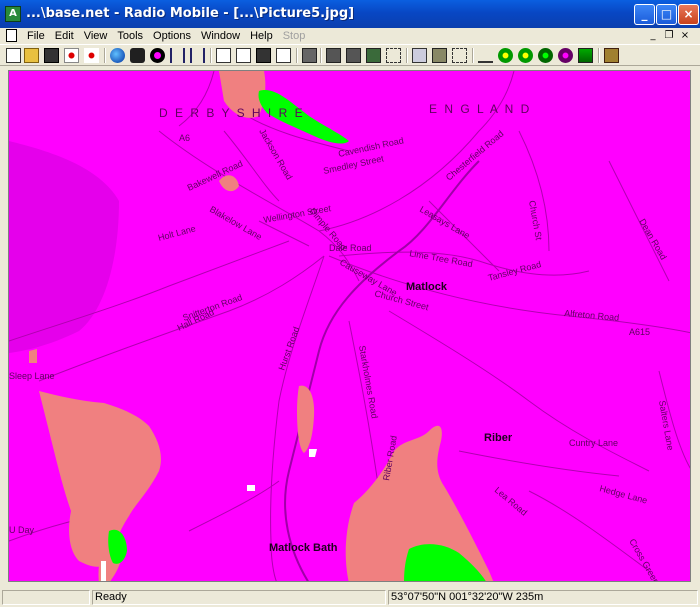 The height and width of the screenshot is (607, 700). What do you see at coordinates (593, 443) in the screenshot?
I see `road-label-cuntry: Cuntry Lane` at bounding box center [593, 443].